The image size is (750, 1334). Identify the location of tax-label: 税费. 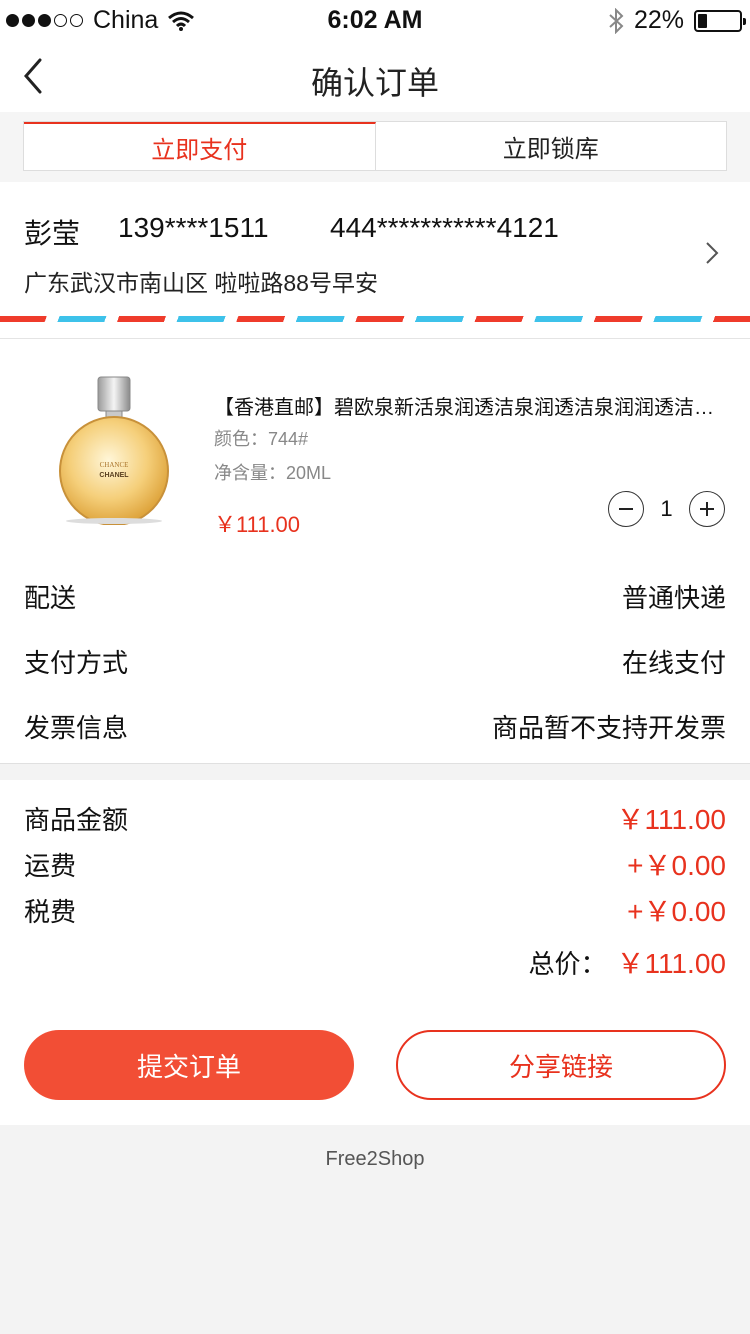
(50, 911).